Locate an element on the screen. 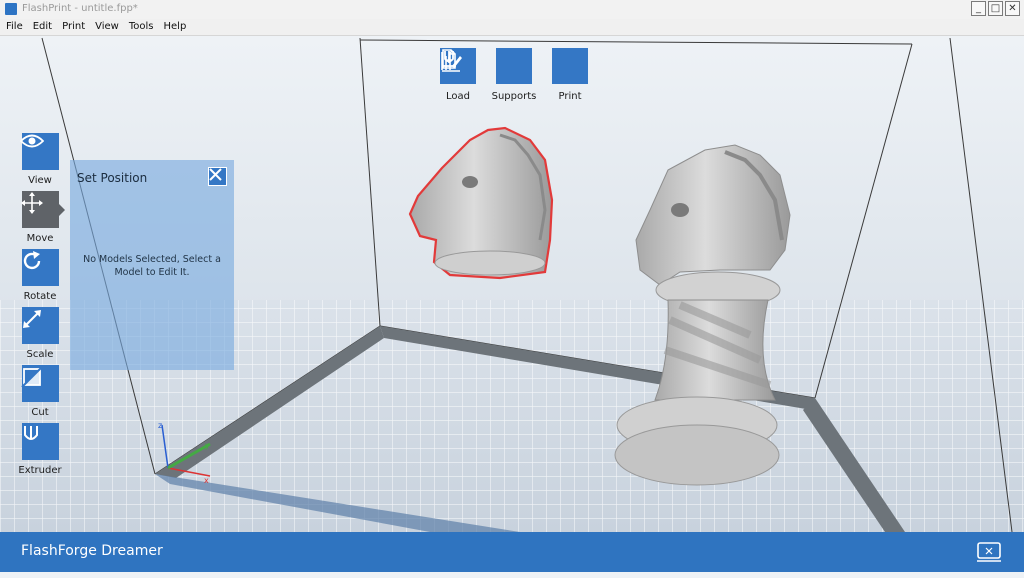 Image resolution: width=1024 pixels, height=578 pixels. rotate-icon is located at coordinates (40, 267).